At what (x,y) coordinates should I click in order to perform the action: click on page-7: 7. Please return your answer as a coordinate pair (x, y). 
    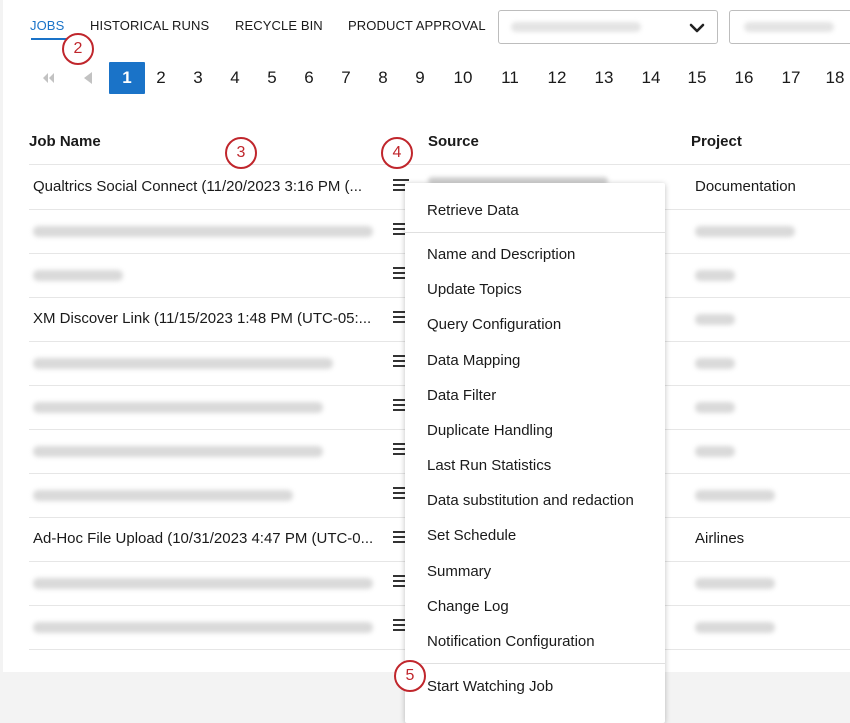
    Looking at the image, I should click on (346, 78).